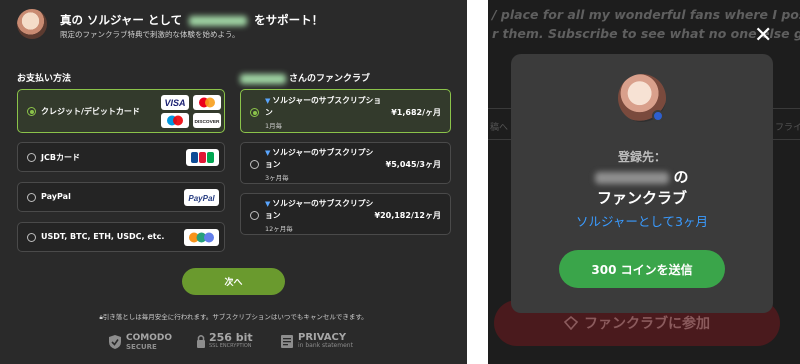 Image resolution: width=800 pixels, height=364 pixels. What do you see at coordinates (763, 36) in the screenshot?
I see `close-icon: ✕` at bounding box center [763, 36].